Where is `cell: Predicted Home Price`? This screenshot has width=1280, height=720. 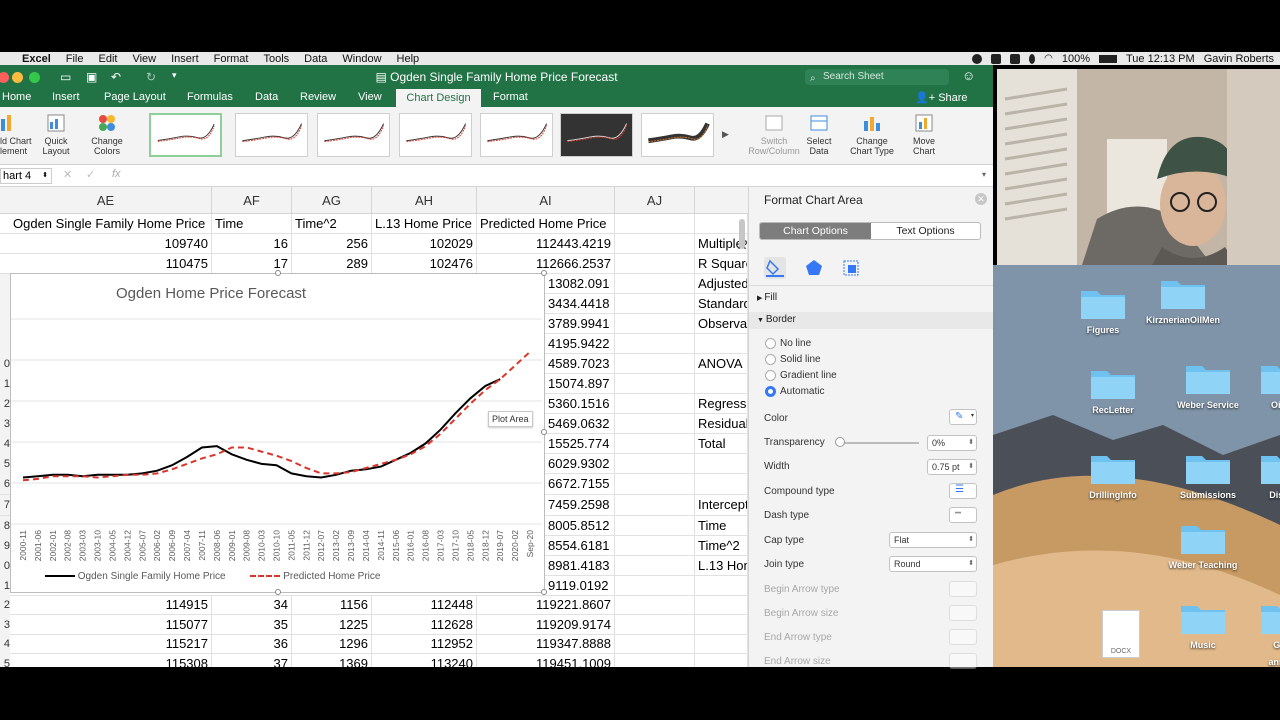 cell: Predicted Home Price is located at coordinates (546, 224).